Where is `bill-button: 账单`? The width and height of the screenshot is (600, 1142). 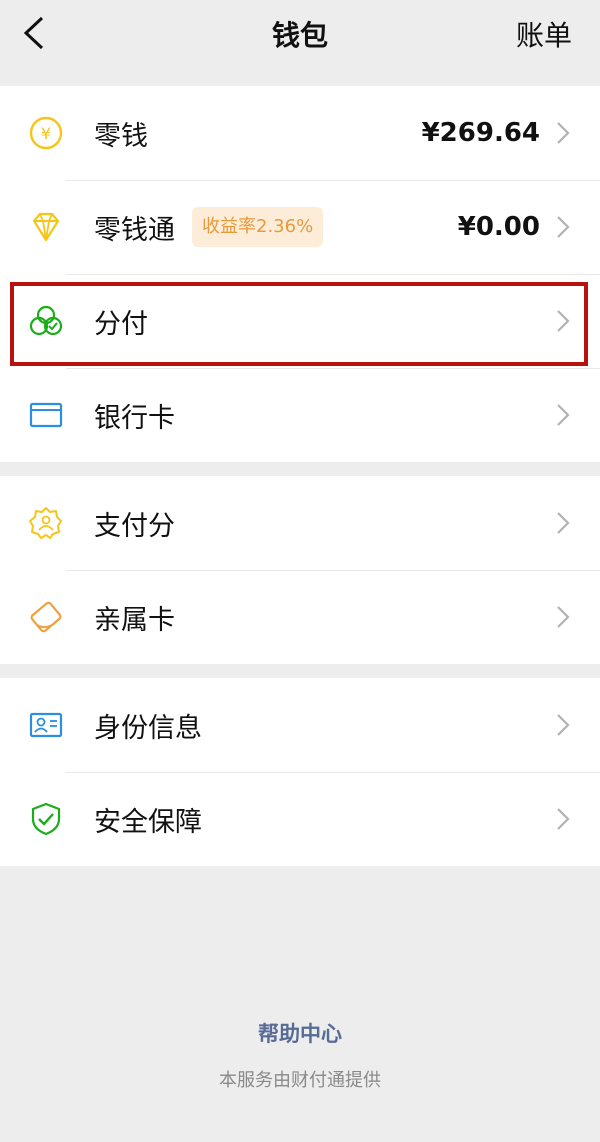 bill-button: 账单 is located at coordinates (544, 34).